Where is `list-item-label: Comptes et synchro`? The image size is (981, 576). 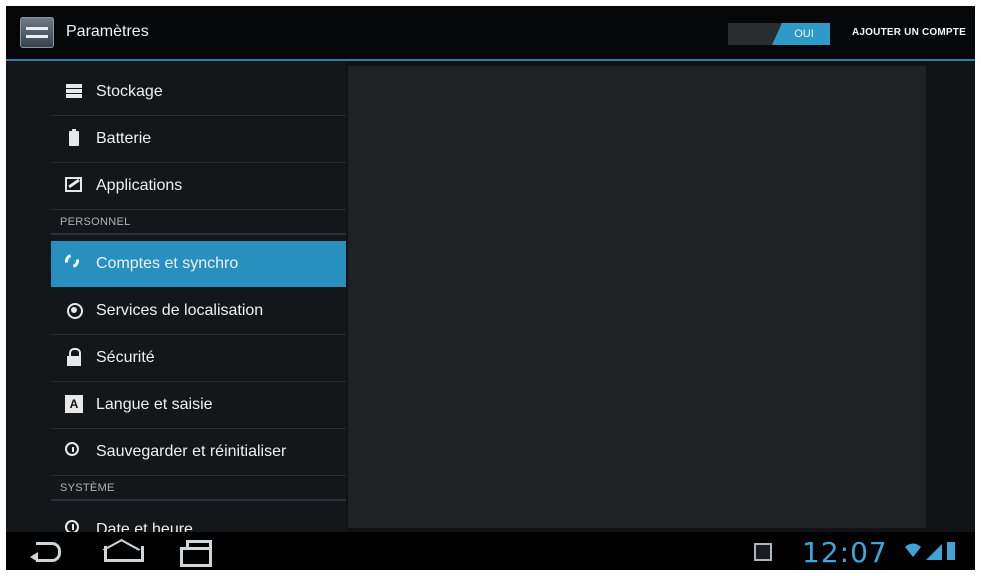 list-item-label: Comptes et synchro is located at coordinates (167, 263).